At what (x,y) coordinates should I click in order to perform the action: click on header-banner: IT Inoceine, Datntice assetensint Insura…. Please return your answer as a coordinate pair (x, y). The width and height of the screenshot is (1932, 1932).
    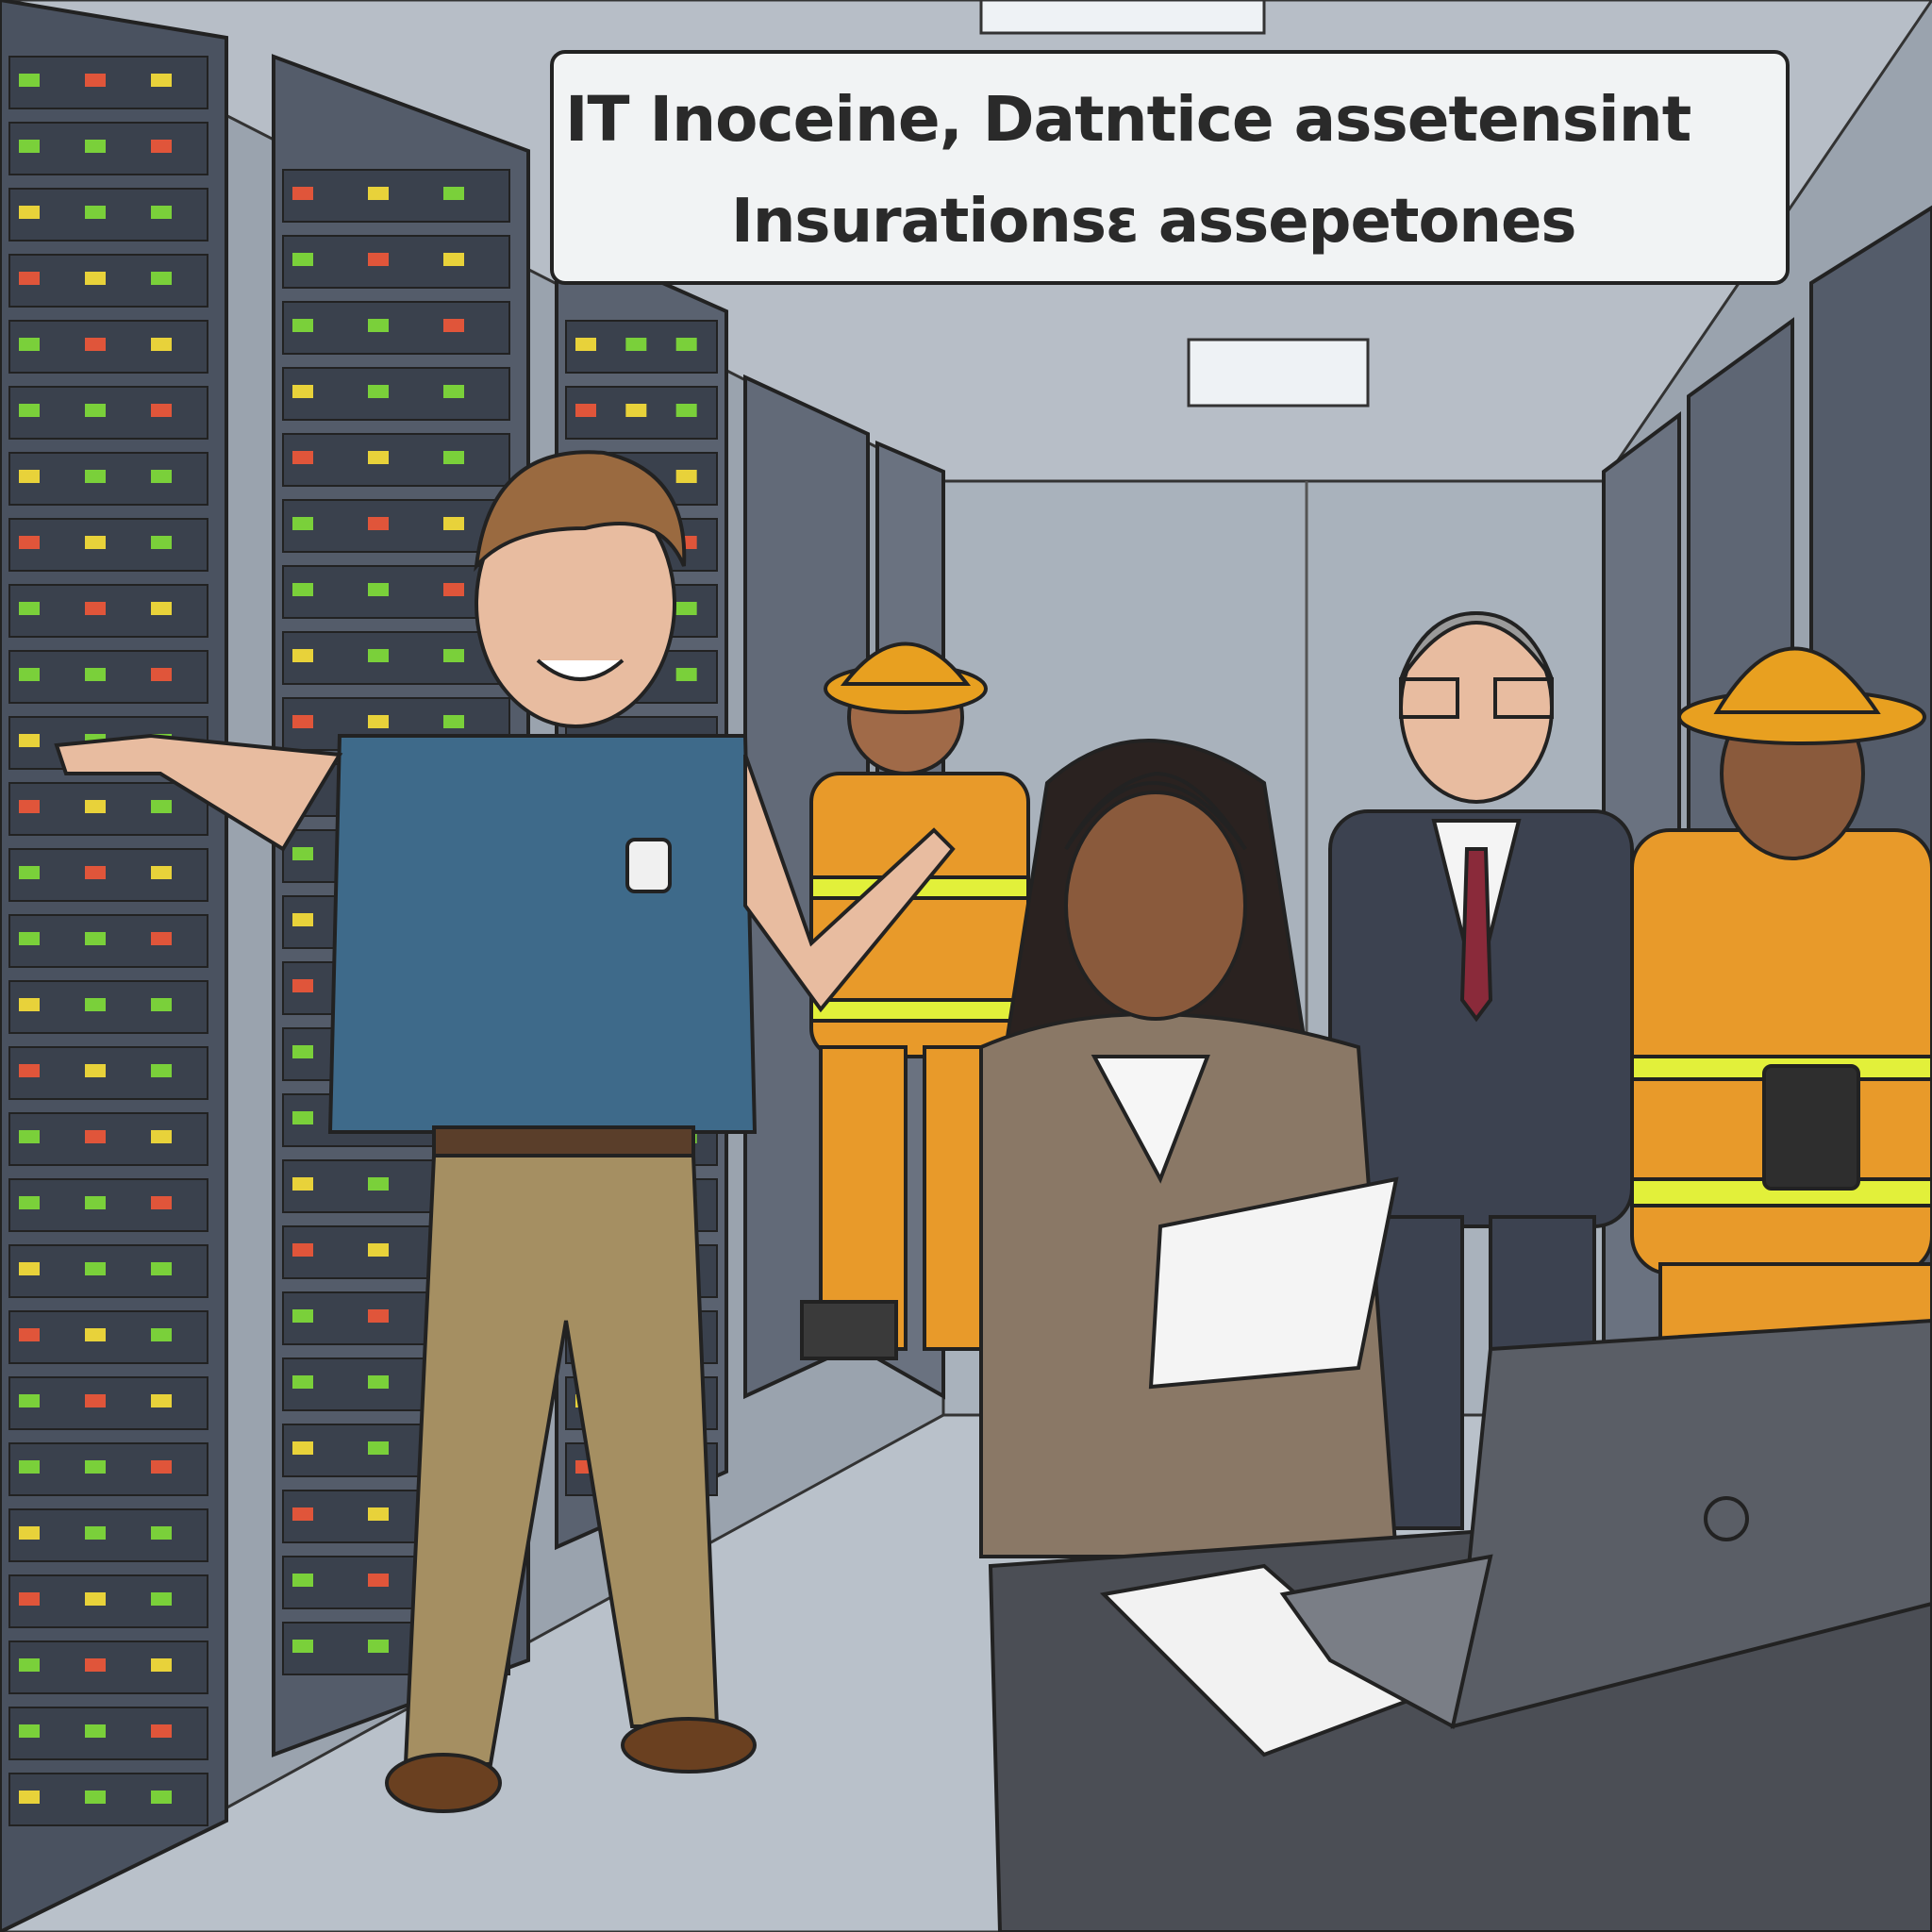
    Looking at the image, I should click on (1170, 168).